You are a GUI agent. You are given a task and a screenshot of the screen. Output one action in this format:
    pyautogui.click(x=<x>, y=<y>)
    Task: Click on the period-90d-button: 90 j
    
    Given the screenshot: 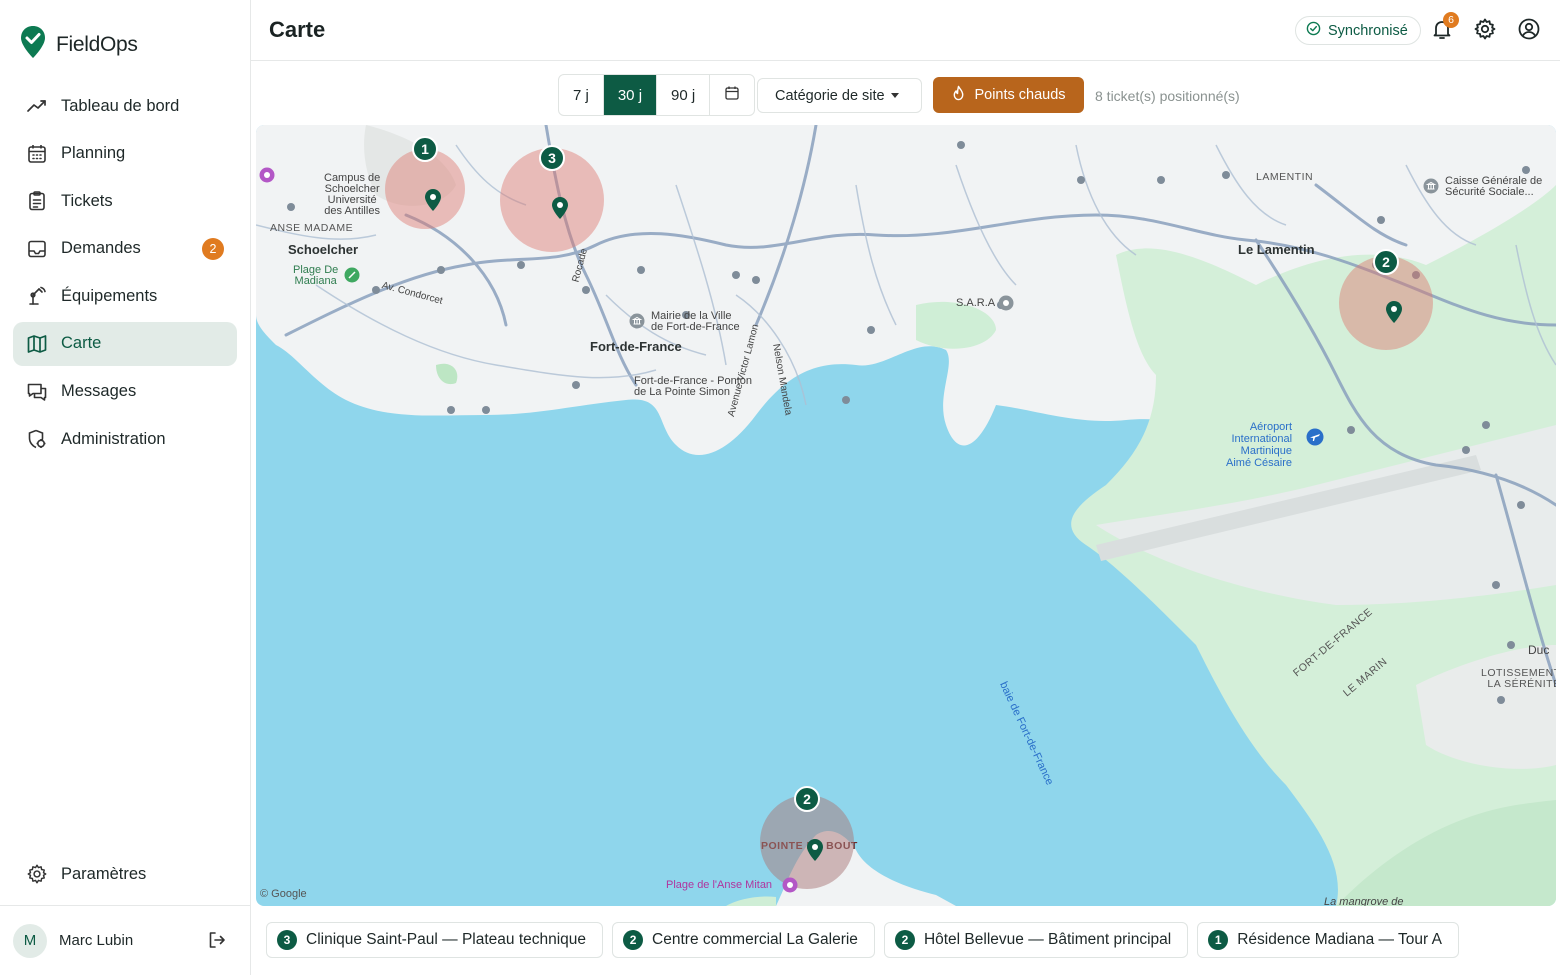 What is the action you would take?
    pyautogui.click(x=684, y=95)
    